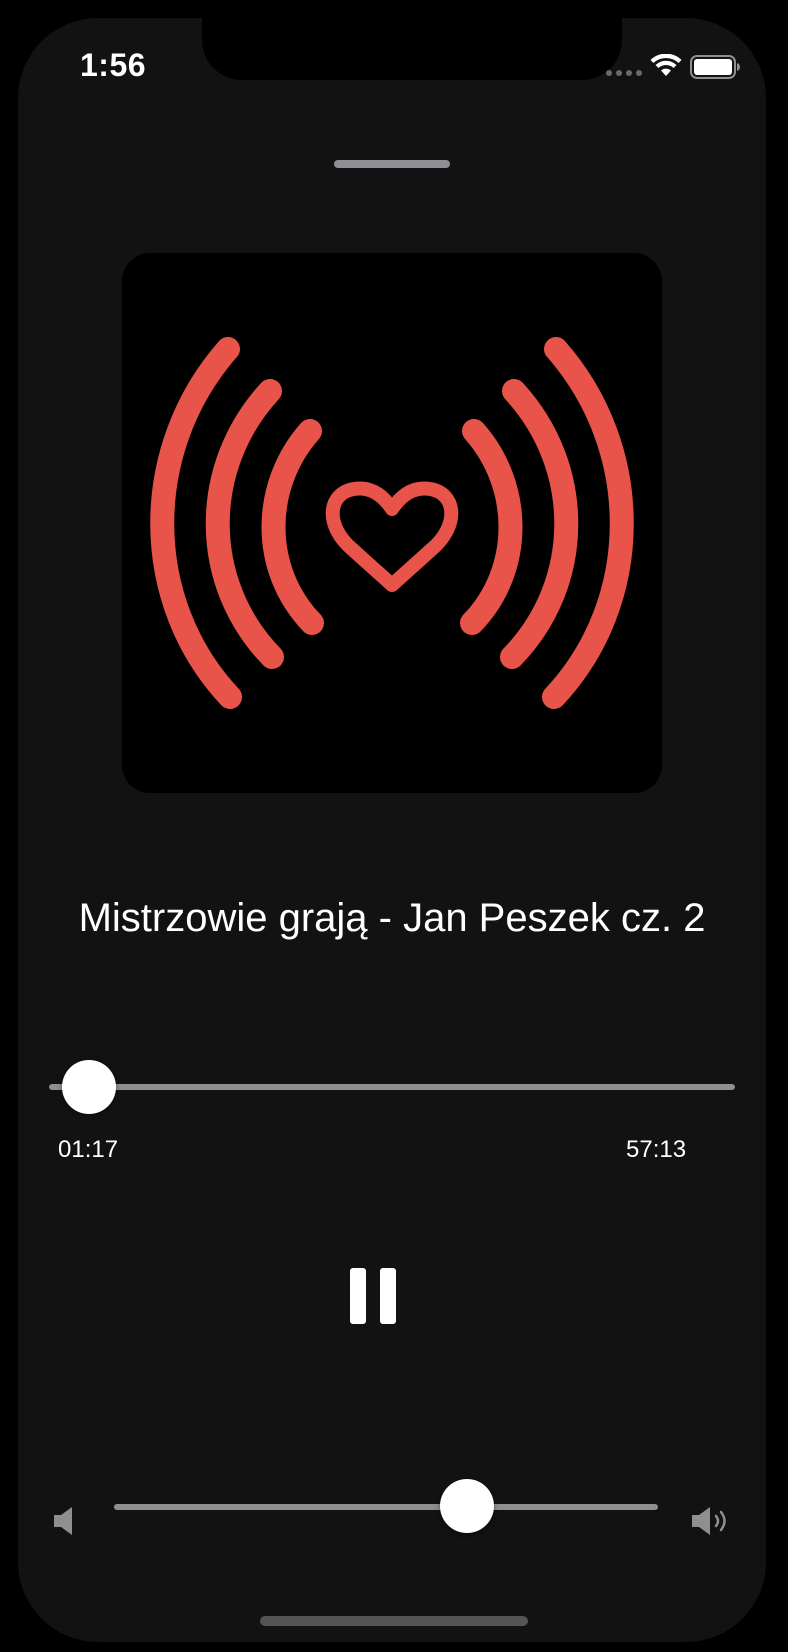 Image resolution: width=788 pixels, height=1652 pixels. What do you see at coordinates (394, 1621) in the screenshot?
I see `home-indicator` at bounding box center [394, 1621].